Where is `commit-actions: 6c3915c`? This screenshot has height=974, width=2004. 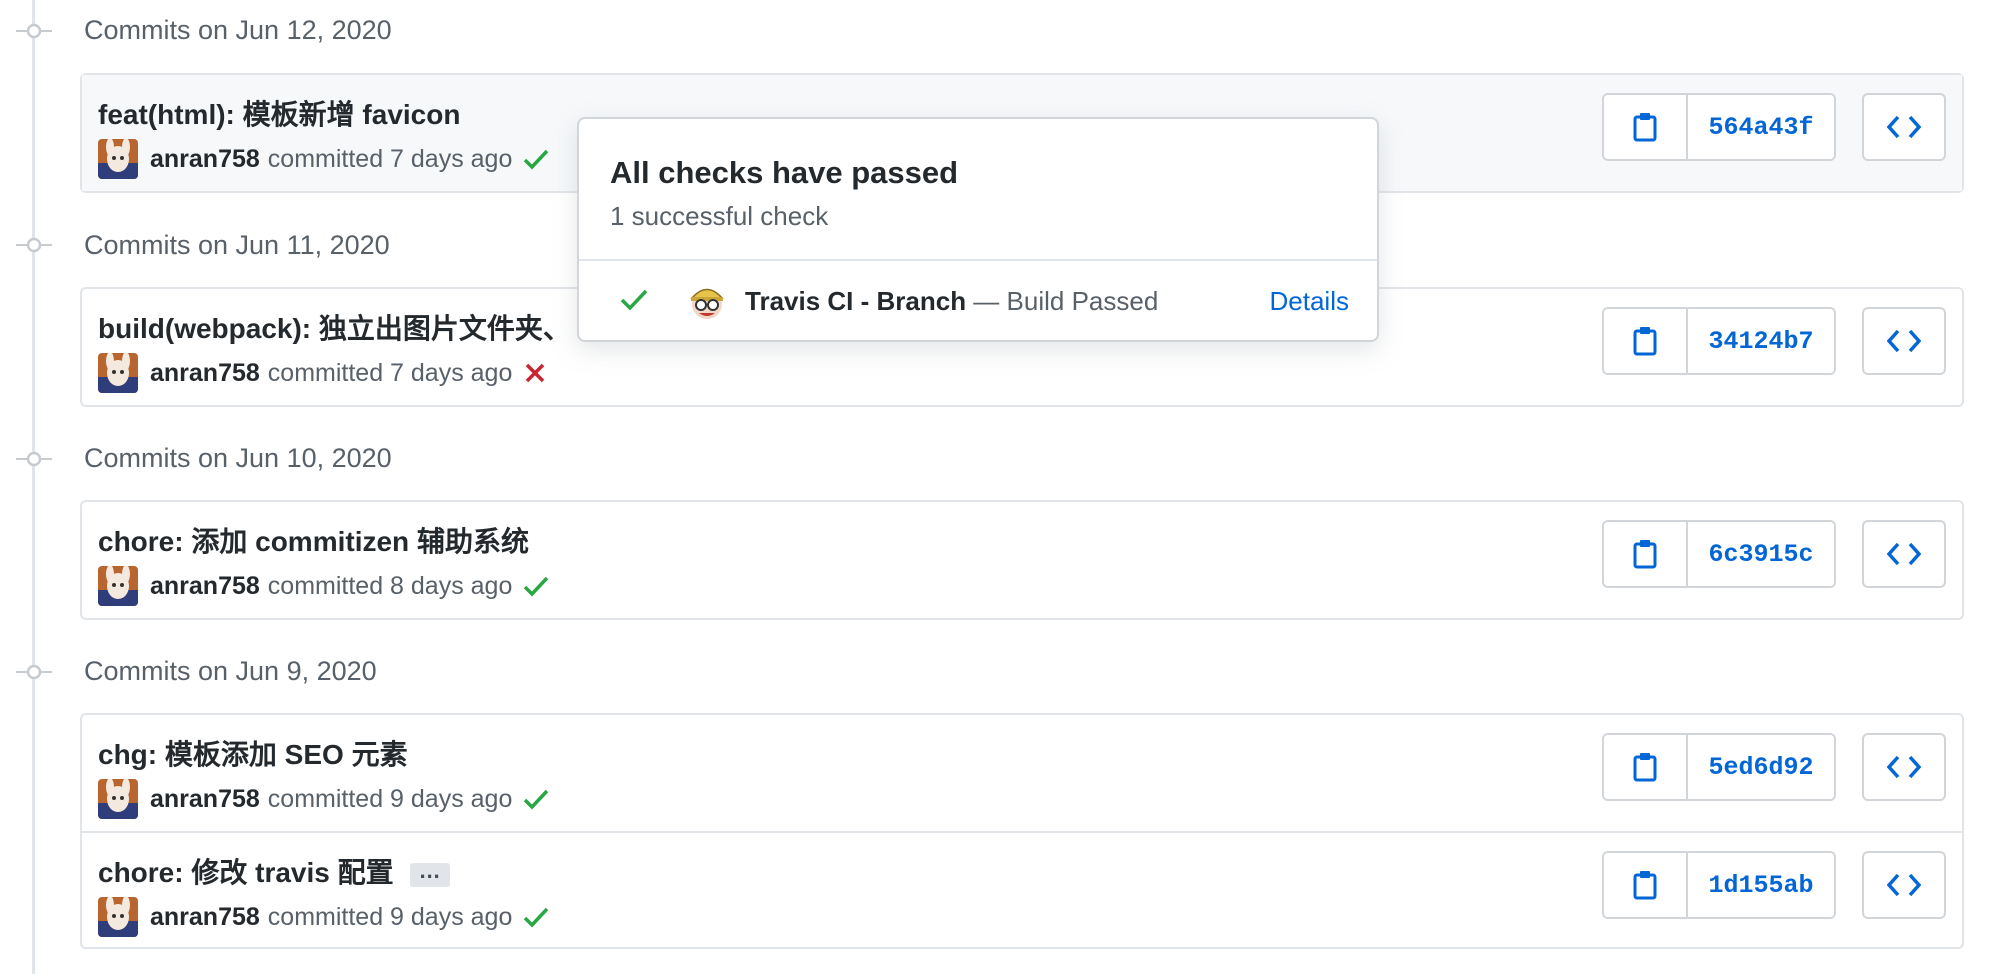 commit-actions: 6c3915c is located at coordinates (1774, 554).